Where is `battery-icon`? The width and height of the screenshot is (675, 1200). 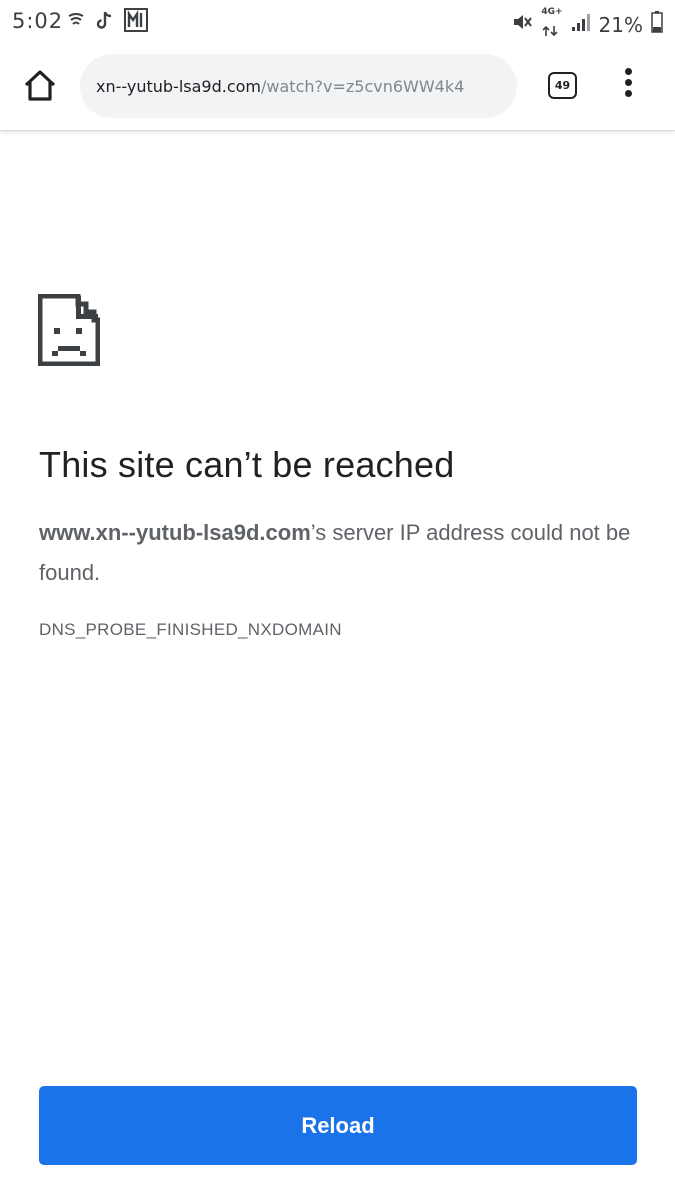
battery-icon is located at coordinates (657, 24).